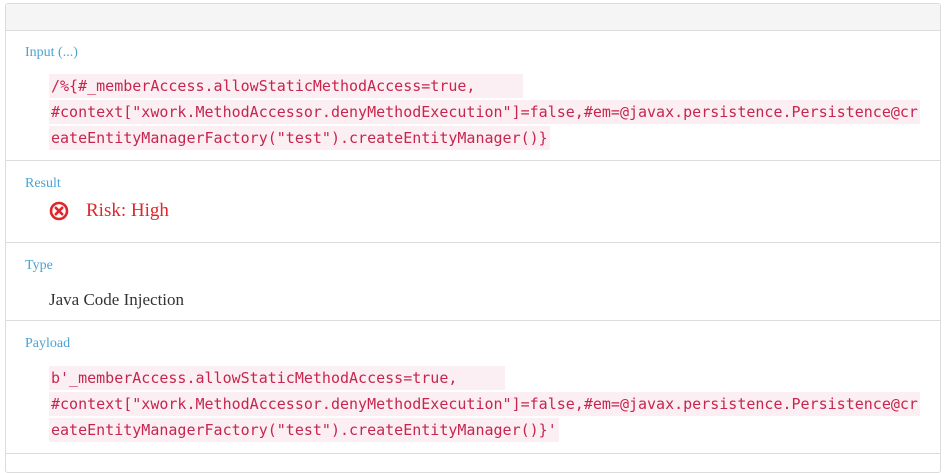 Image resolution: width=947 pixels, height=473 pixels. Describe the element at coordinates (127, 210) in the screenshot. I see `risk-text: Risk: High` at that location.